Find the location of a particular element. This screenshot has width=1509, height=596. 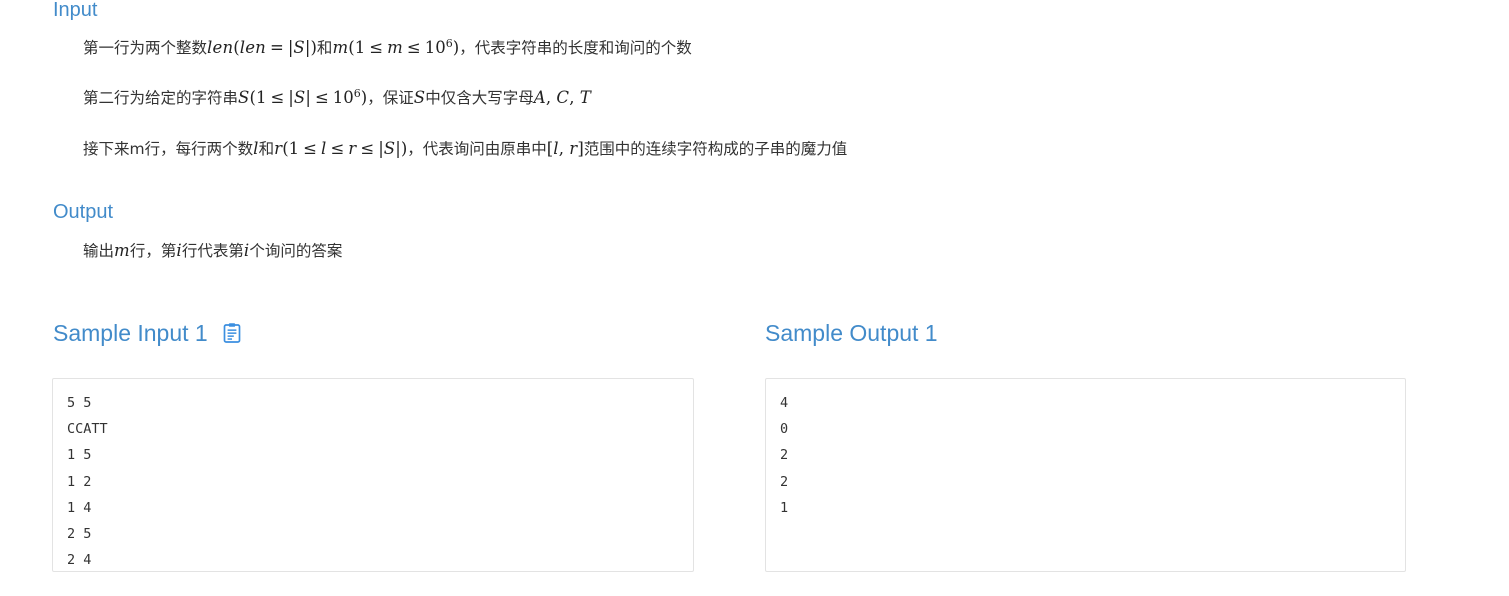

sample-output-header: Sample Output 1 is located at coordinates (851, 333).